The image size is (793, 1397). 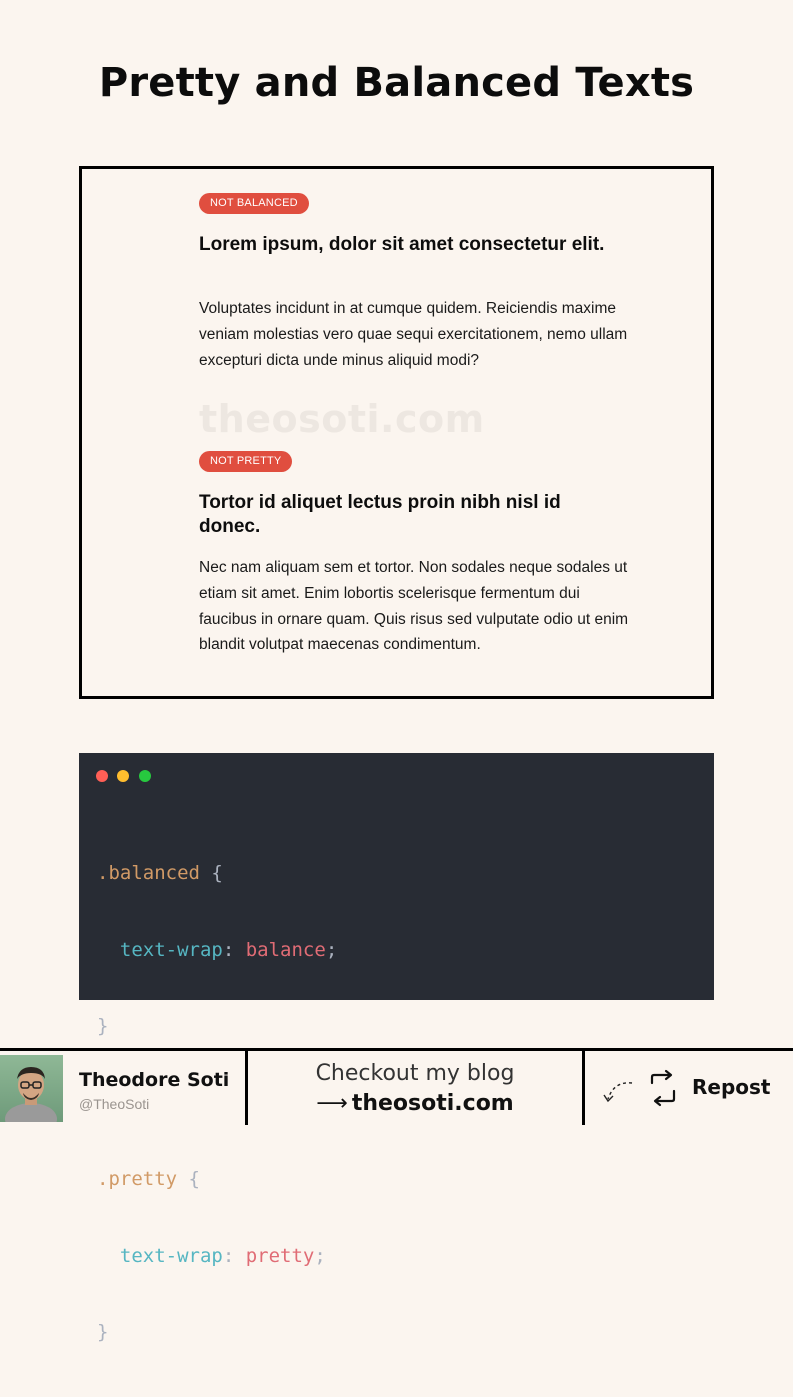 I want to click on code-value: balance, so click(x=285, y=949).